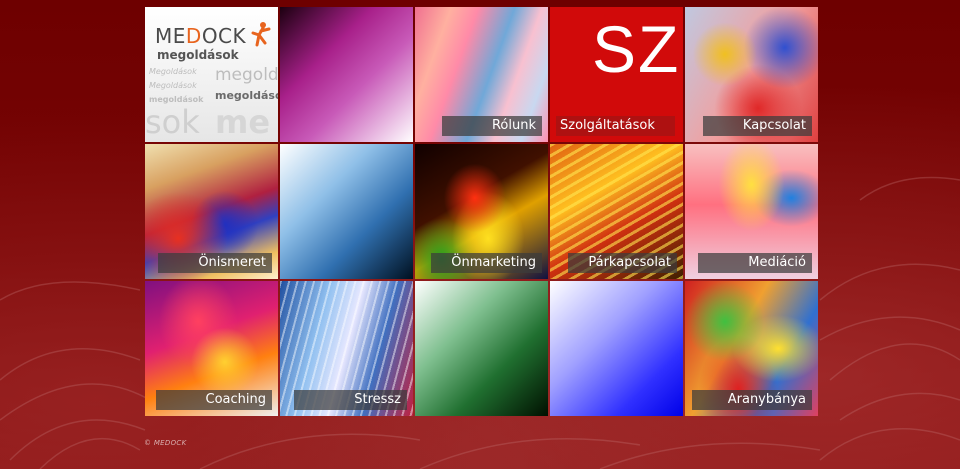  I want to click on tile-violet, so click(616, 348).